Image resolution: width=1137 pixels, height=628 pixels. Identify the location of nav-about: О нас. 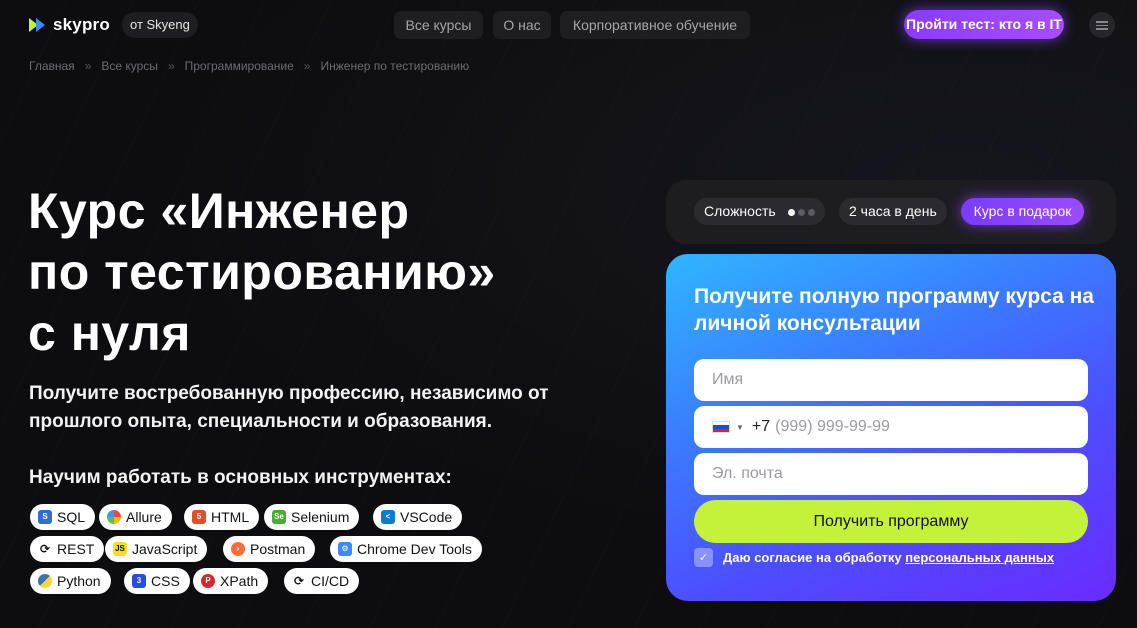
(522, 25).